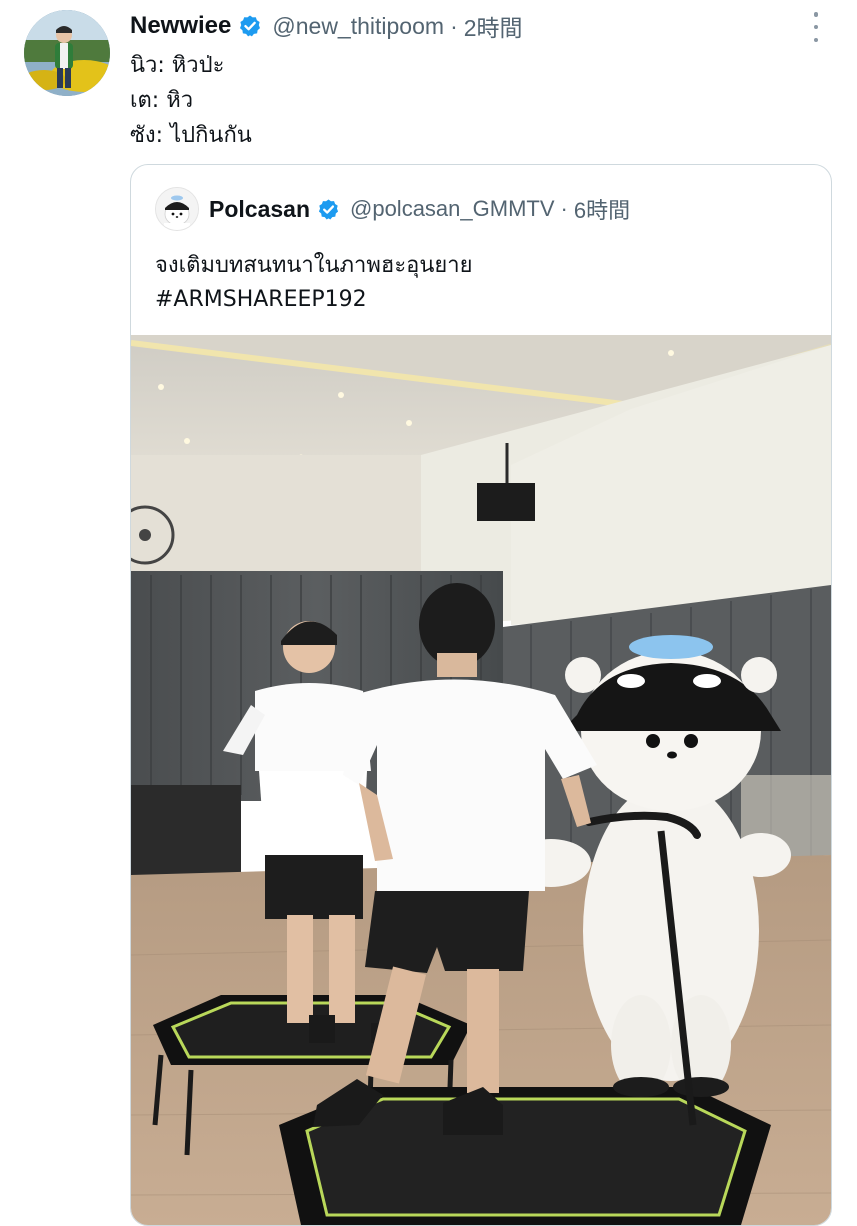 The height and width of the screenshot is (1226, 857). What do you see at coordinates (67, 53) in the screenshot?
I see `author-avatar` at bounding box center [67, 53].